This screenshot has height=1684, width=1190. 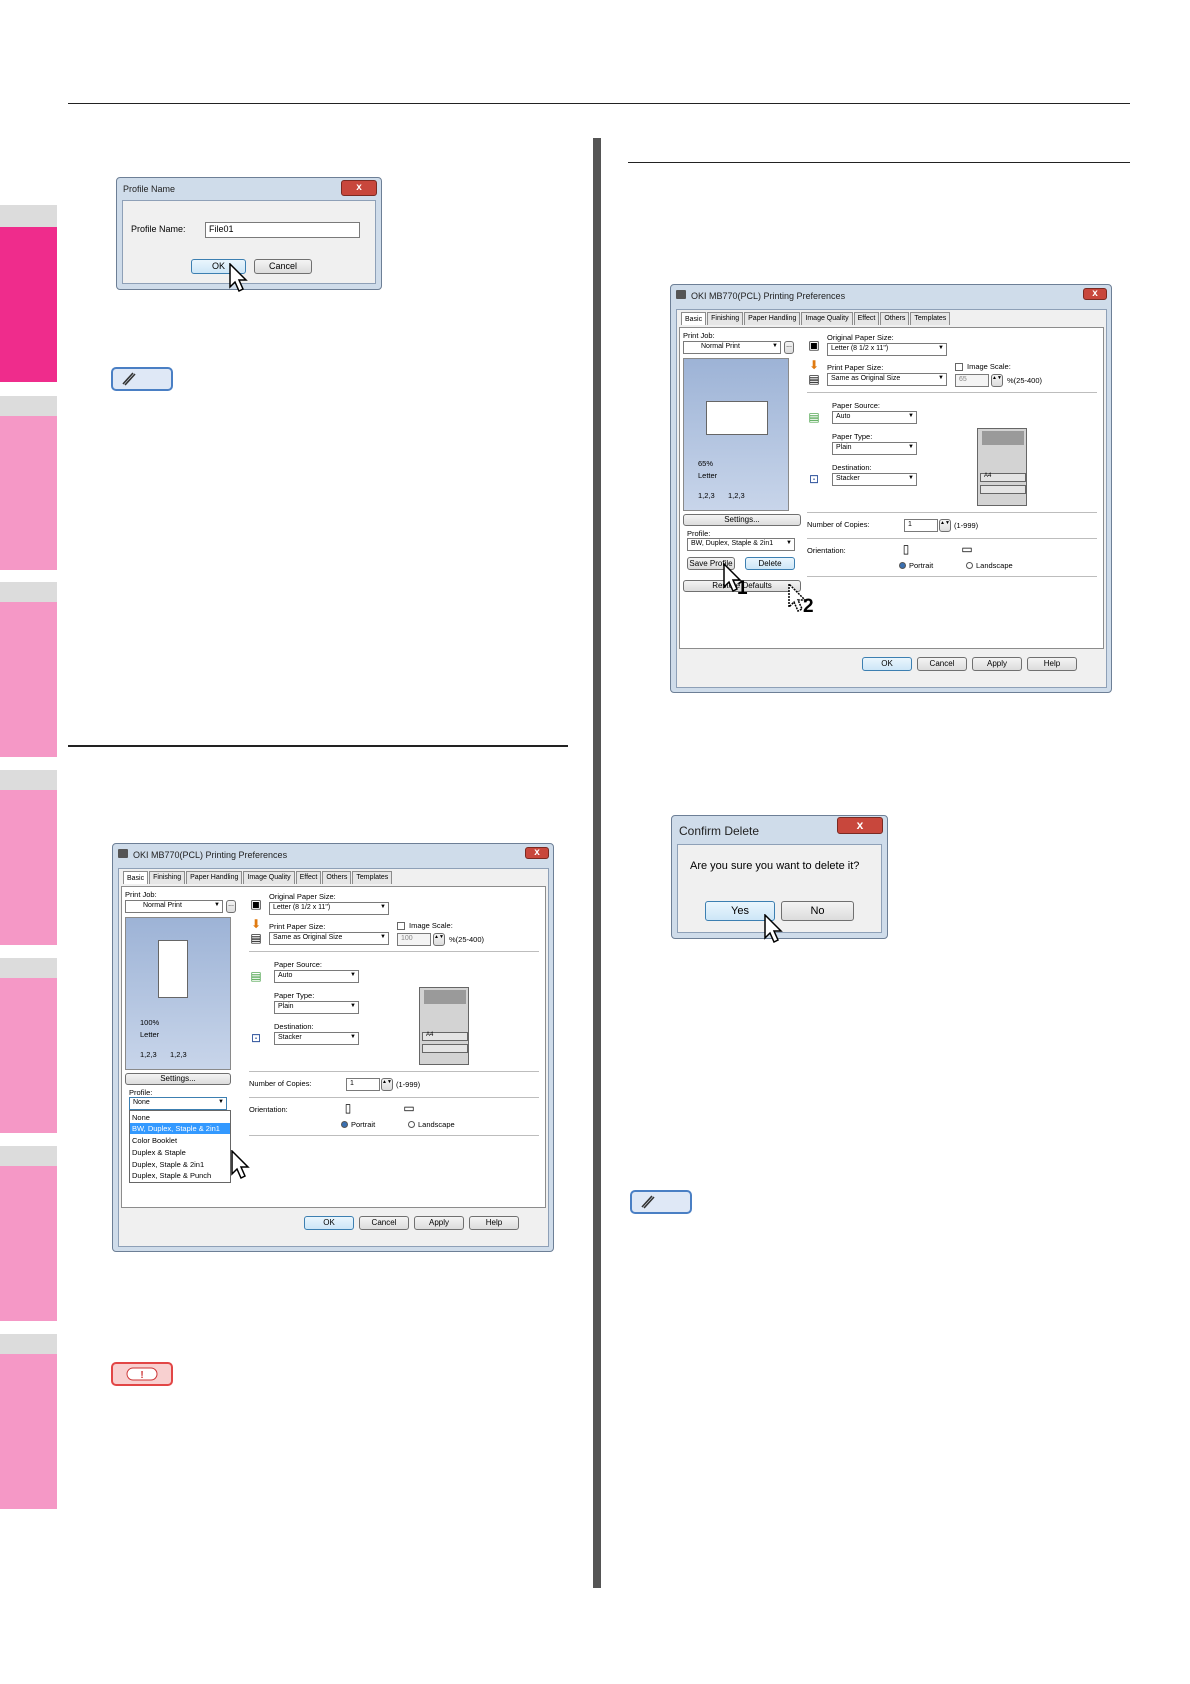 What do you see at coordinates (178, 1054) in the screenshot?
I see `collate-b: 1,2,3` at bounding box center [178, 1054].